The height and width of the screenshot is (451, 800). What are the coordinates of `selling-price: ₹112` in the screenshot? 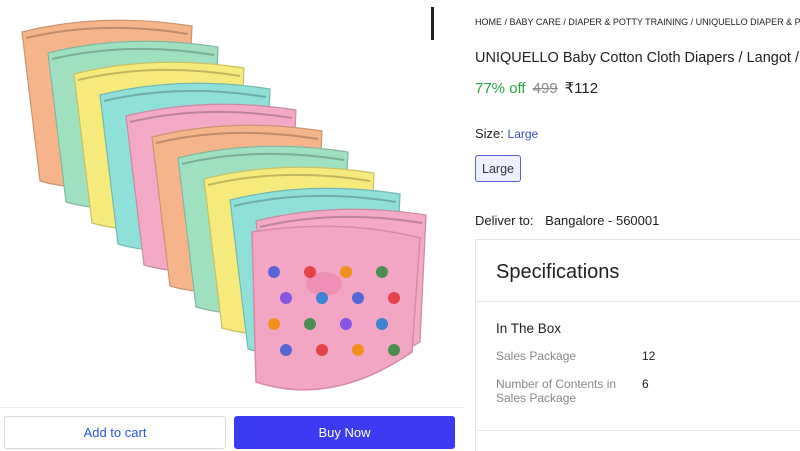 It's located at (581, 88).